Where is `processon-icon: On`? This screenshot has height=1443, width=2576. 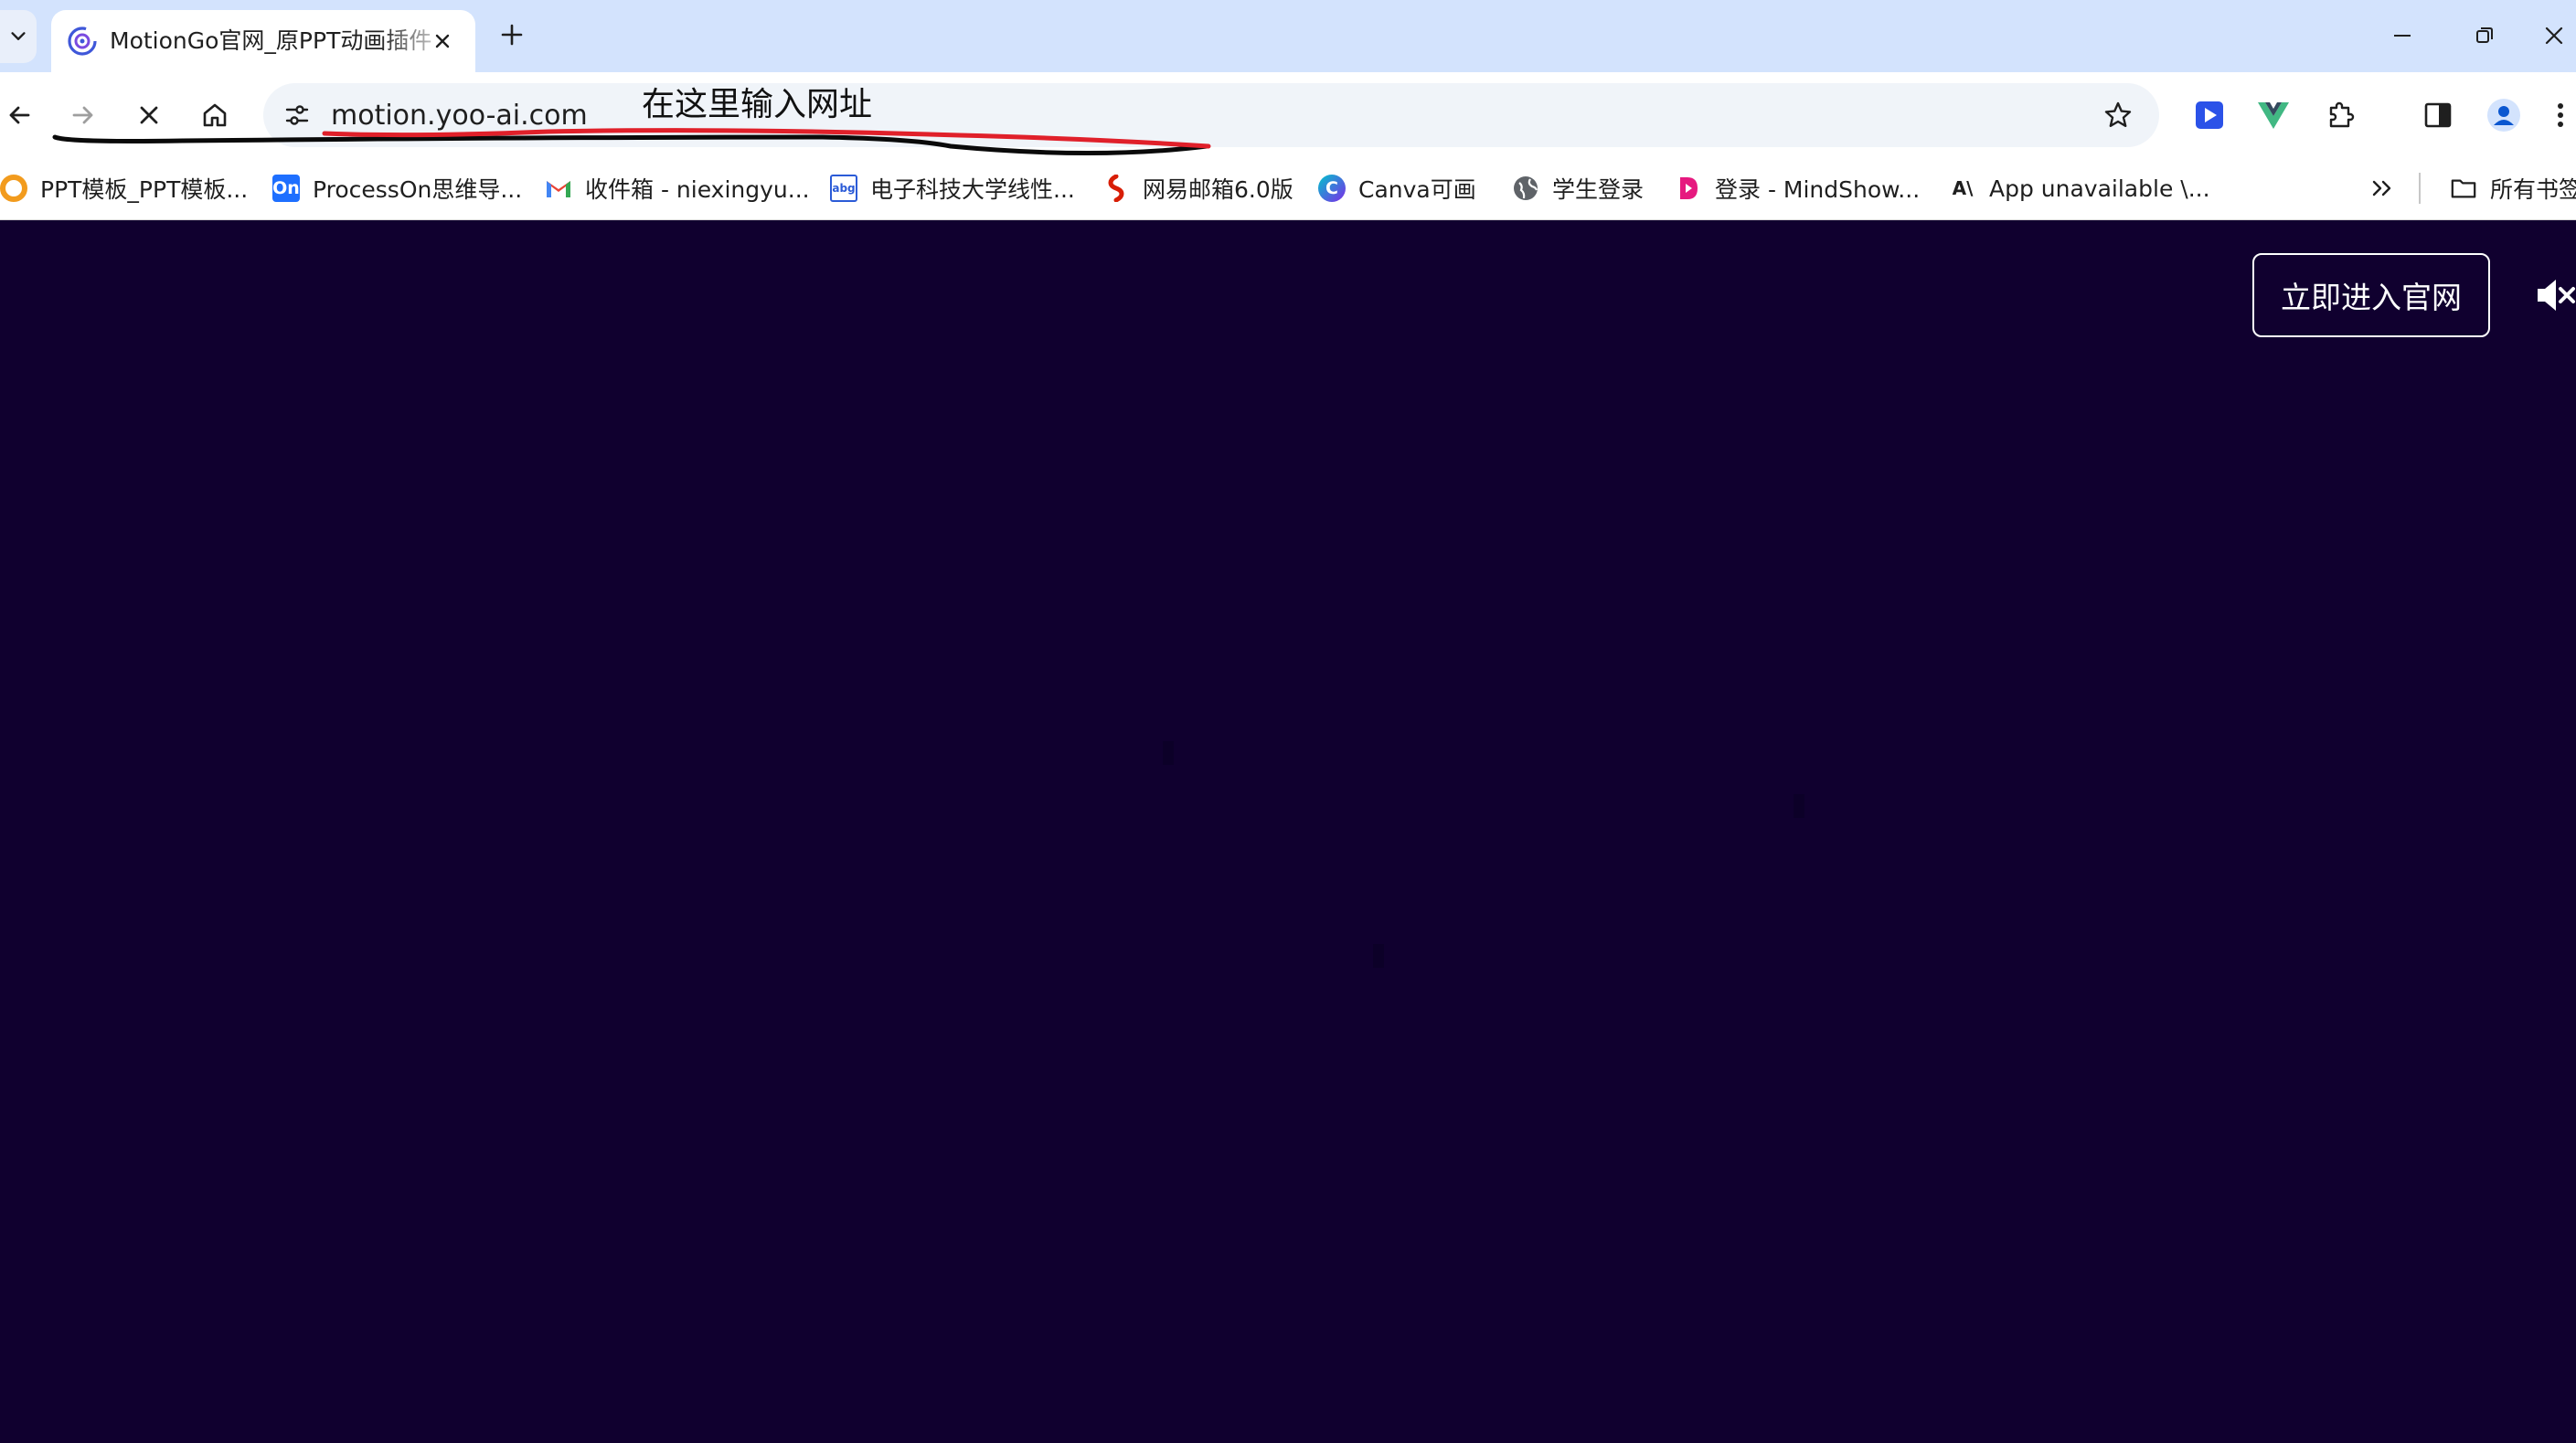 processon-icon: On is located at coordinates (286, 189).